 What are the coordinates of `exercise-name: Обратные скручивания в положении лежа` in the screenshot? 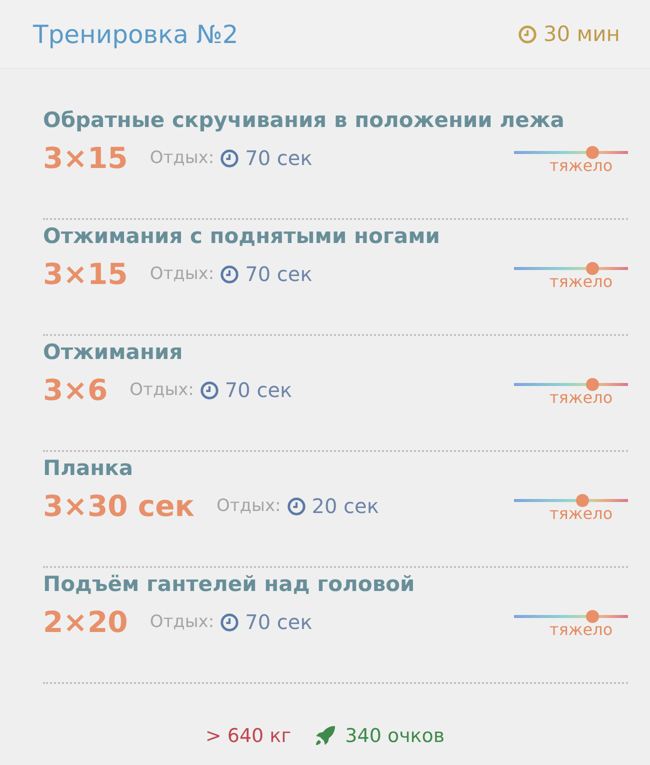 It's located at (304, 120).